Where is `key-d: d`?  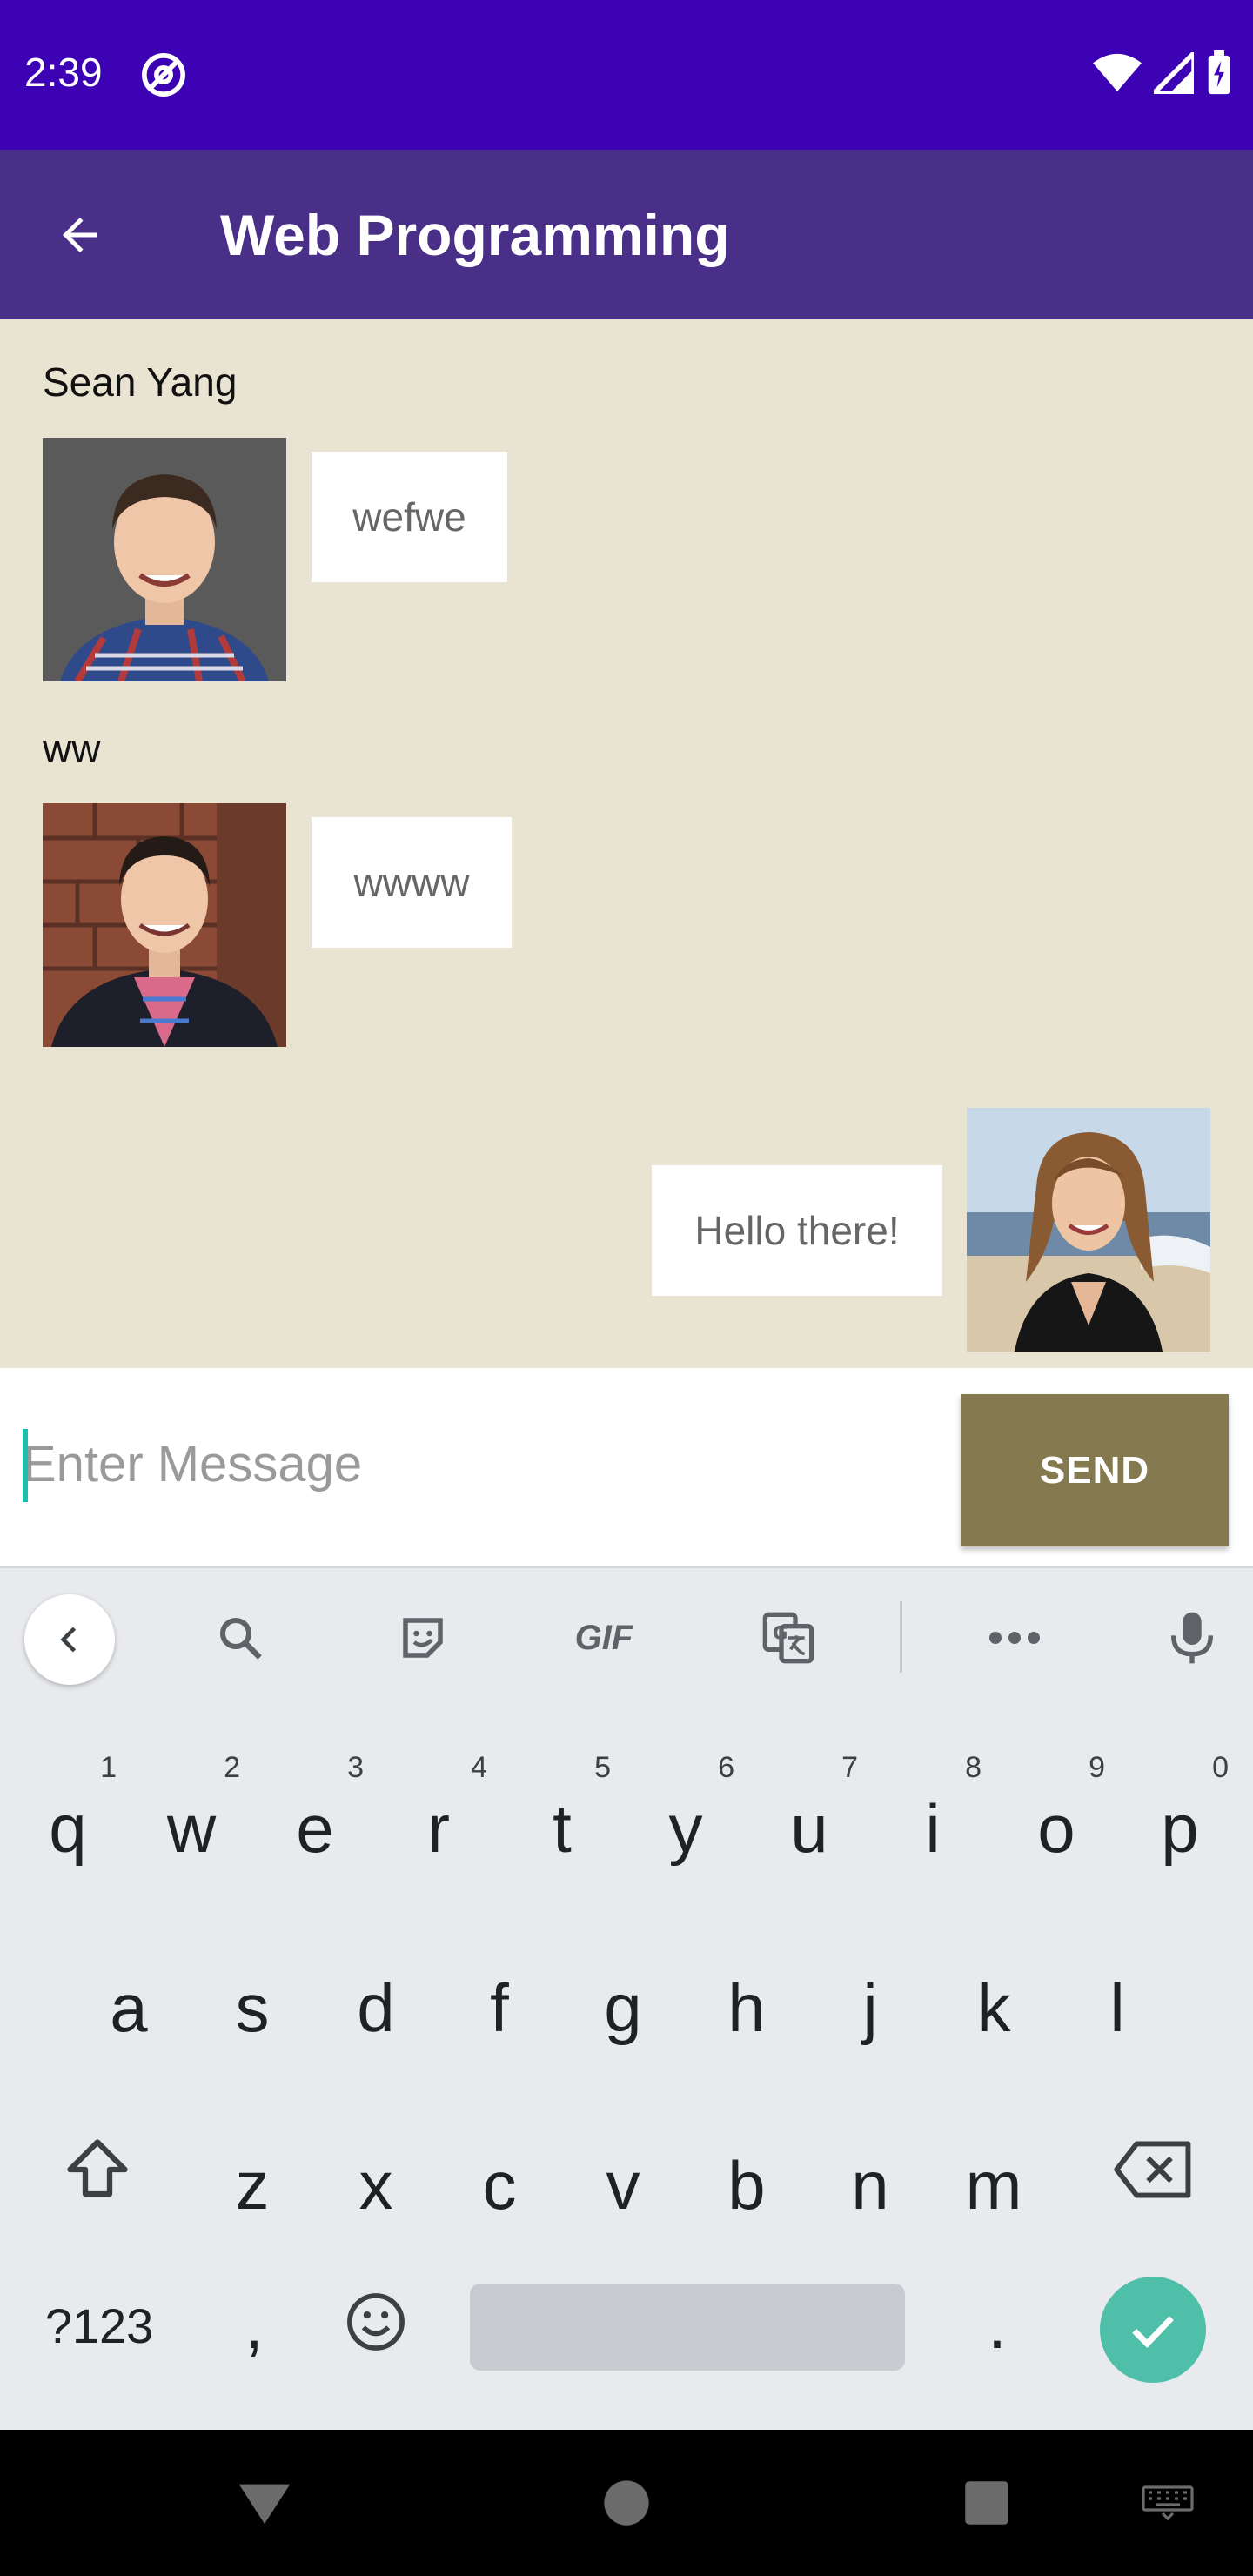
key-d: d is located at coordinates (376, 2009).